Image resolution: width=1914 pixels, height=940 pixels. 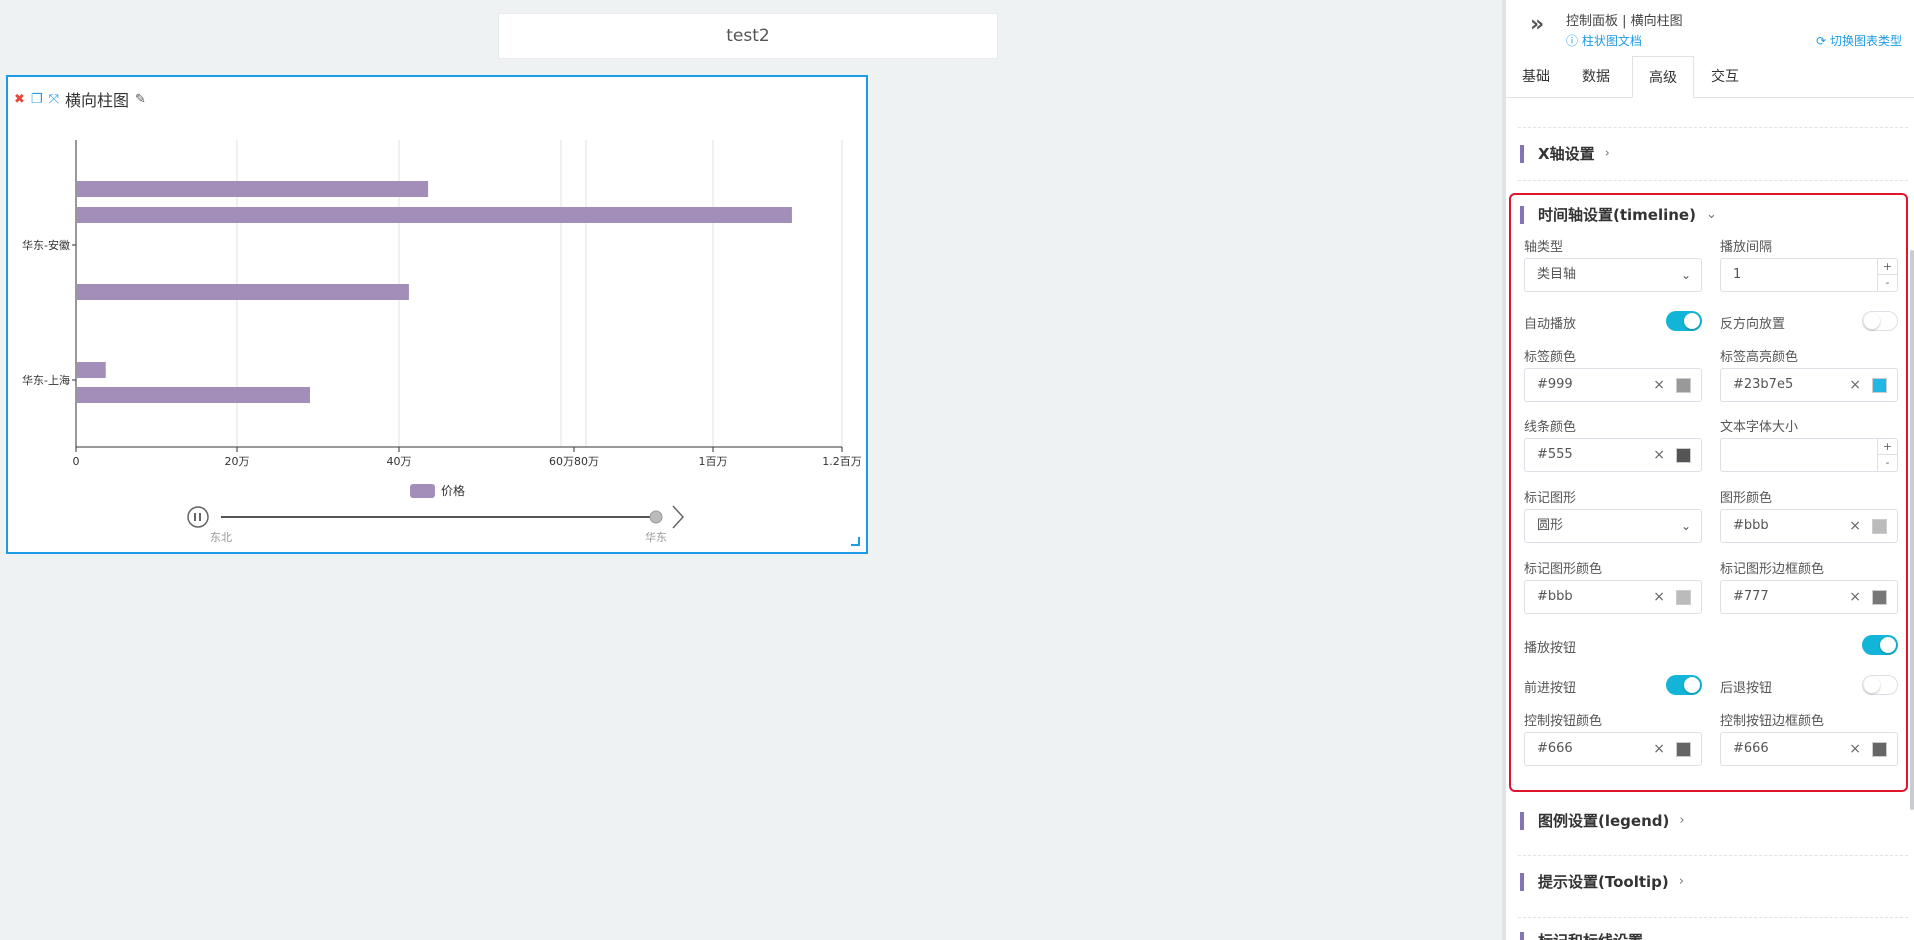 I want to click on pause-button, so click(x=198, y=517).